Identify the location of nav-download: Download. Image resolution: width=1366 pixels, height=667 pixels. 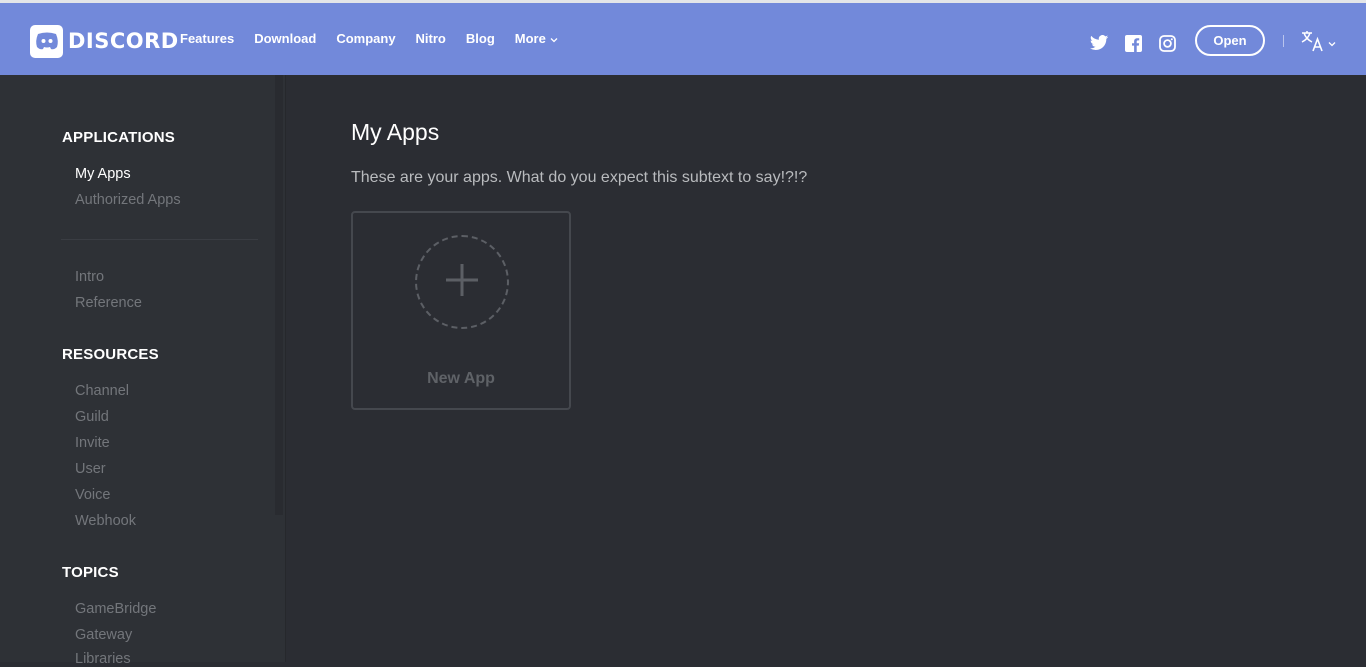
(285, 38).